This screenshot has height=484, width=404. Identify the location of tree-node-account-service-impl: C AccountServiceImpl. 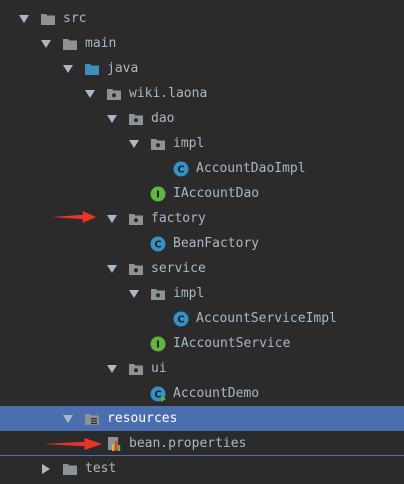
(202, 318).